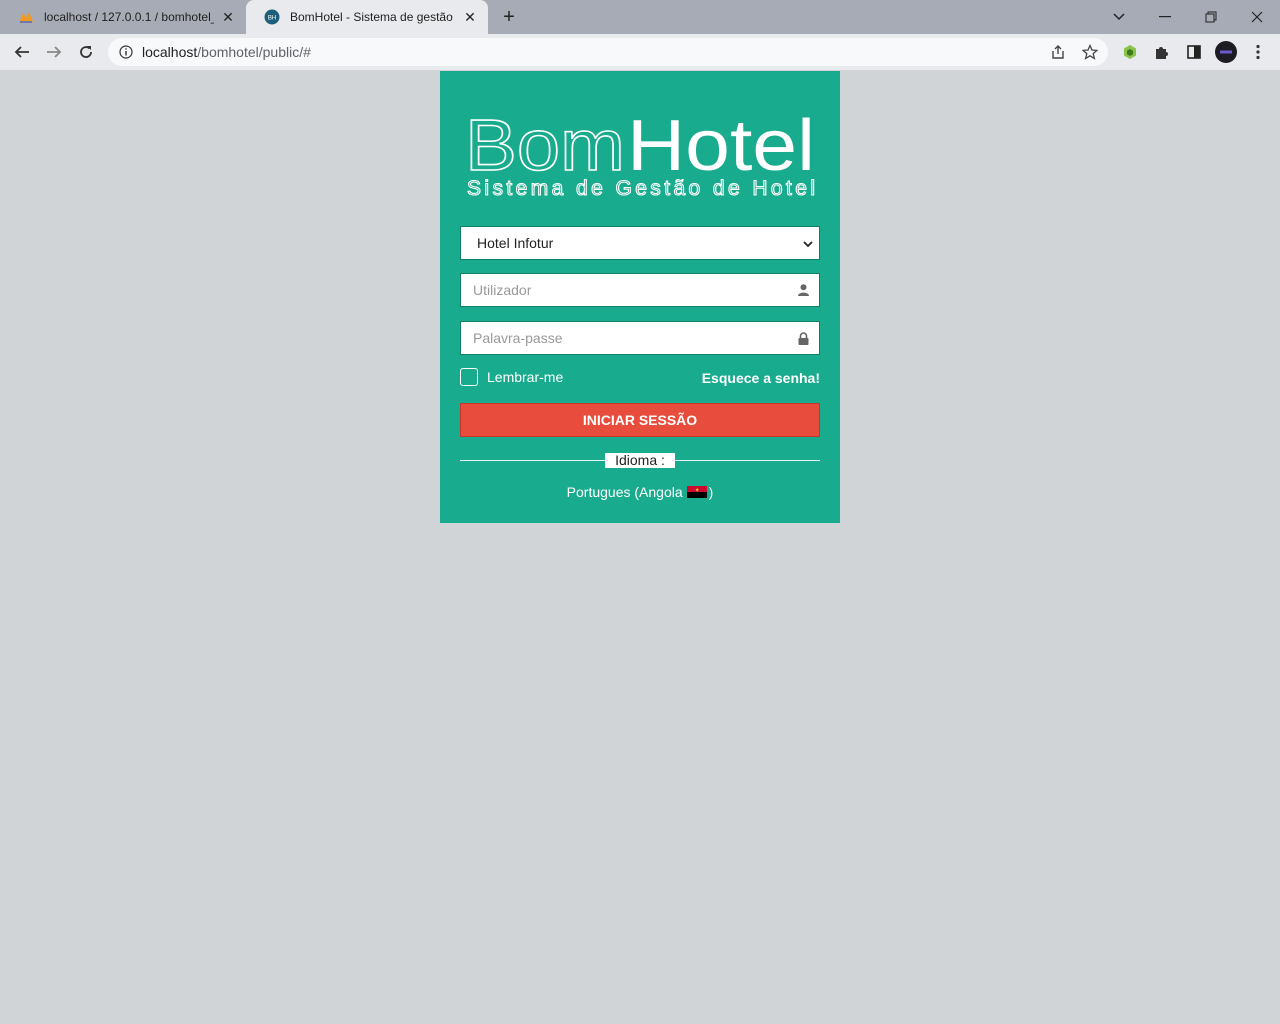 The image size is (1280, 1024). What do you see at coordinates (170, 52) in the screenshot?
I see `url-host: localhost` at bounding box center [170, 52].